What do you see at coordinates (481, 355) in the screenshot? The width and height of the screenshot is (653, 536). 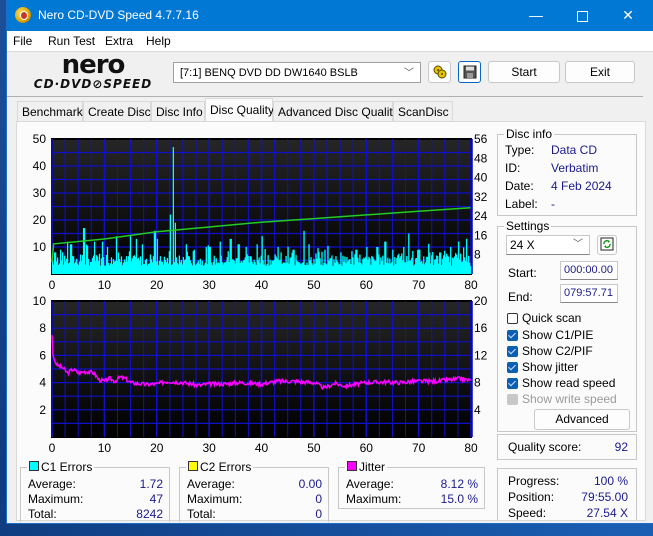 I see `y-right-tick-label: 12` at bounding box center [481, 355].